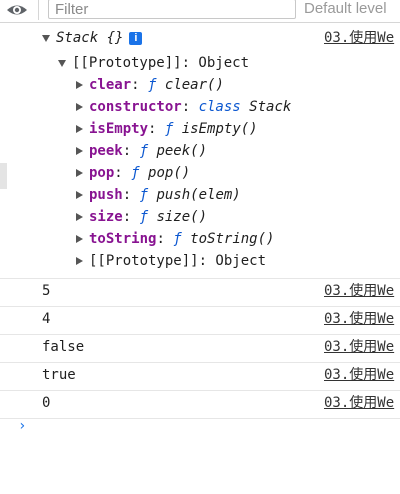  I want to click on inner-prototype-row: [[Prototype]]: Object, so click(171, 261).